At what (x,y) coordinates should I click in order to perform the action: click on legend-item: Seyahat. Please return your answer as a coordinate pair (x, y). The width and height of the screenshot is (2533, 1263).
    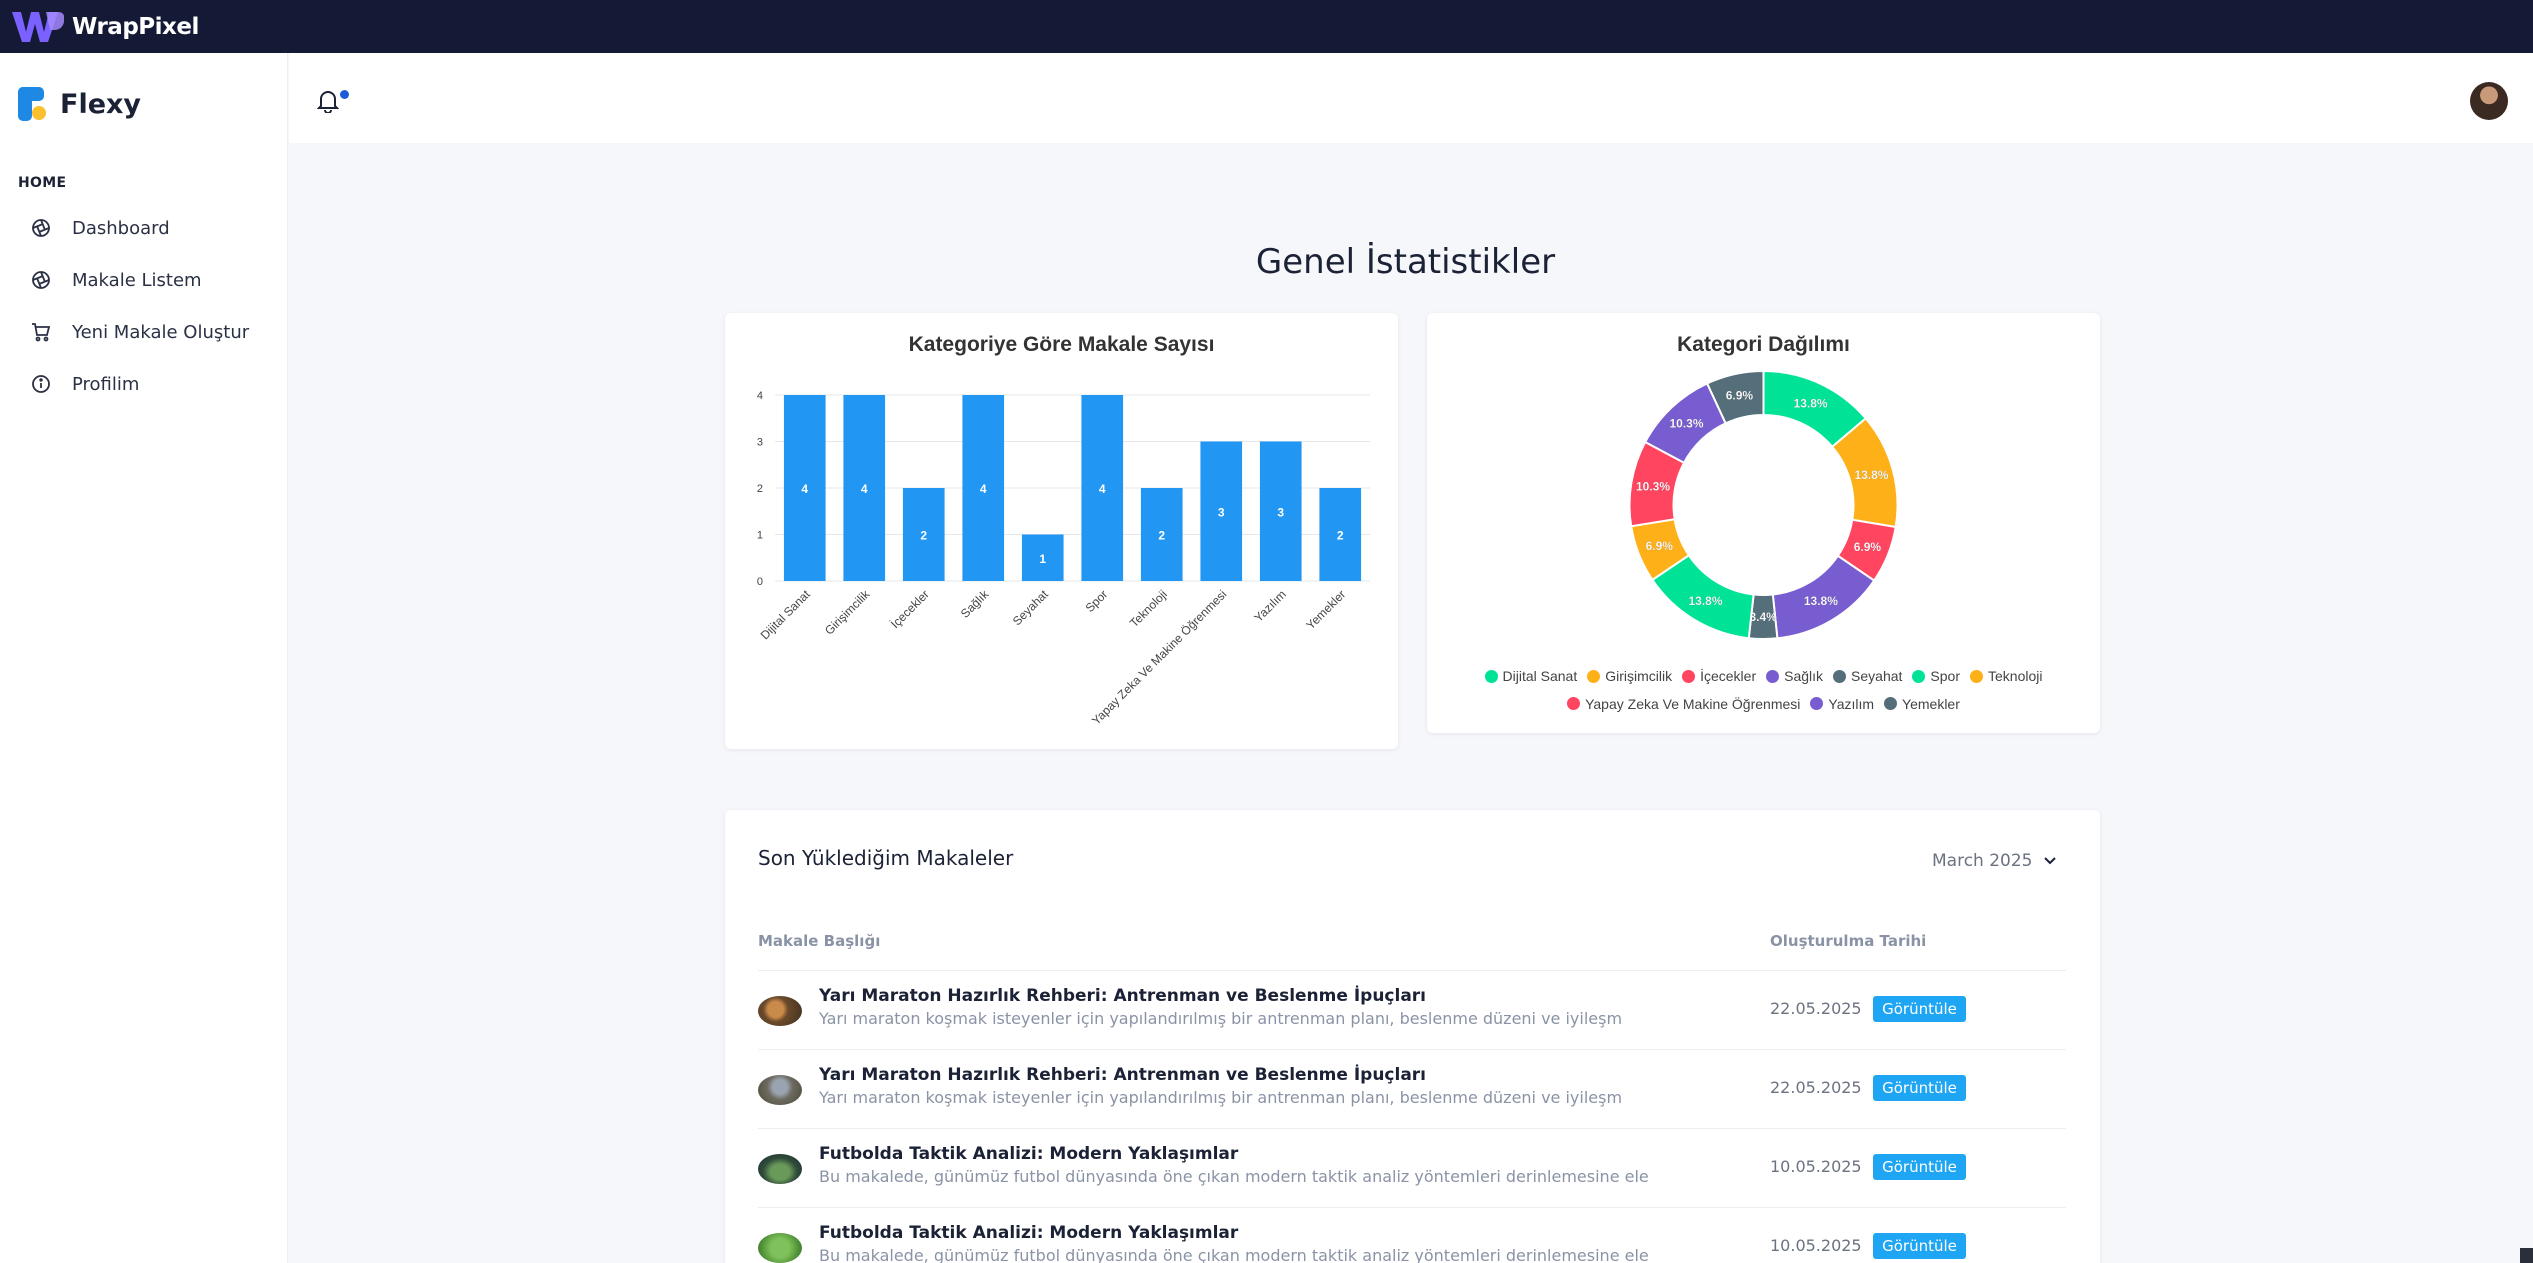
    Looking at the image, I should click on (1867, 676).